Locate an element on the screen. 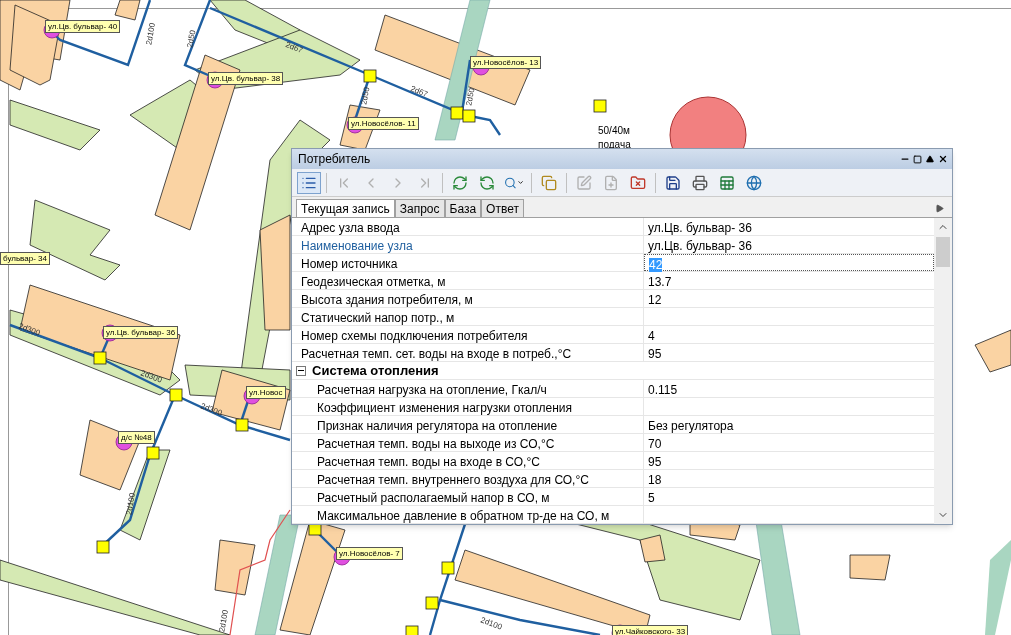 Image resolution: width=1011 pixels, height=635 pixels. property-label: Геодезическая отметка, м is located at coordinates (468, 280).